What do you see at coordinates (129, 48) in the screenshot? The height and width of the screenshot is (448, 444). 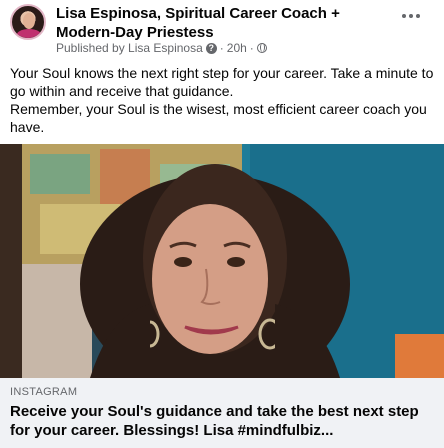 I see `published-by-label: Published by Lisa Espinosa` at bounding box center [129, 48].